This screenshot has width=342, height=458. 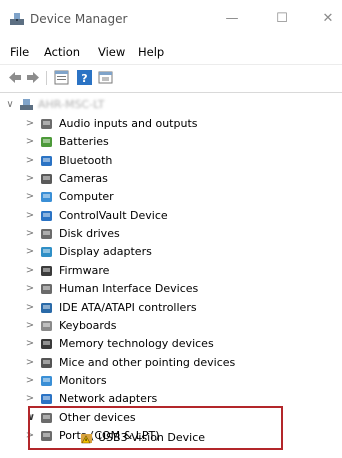 What do you see at coordinates (83, 178) in the screenshot?
I see `category-label: Cameras` at bounding box center [83, 178].